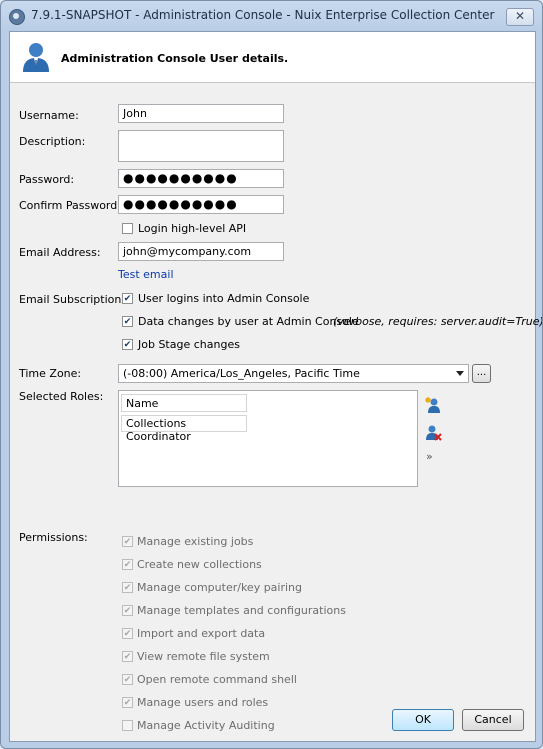 The height and width of the screenshot is (749, 543). I want to click on permission-label-remote-fs: View remote file system, so click(203, 656).